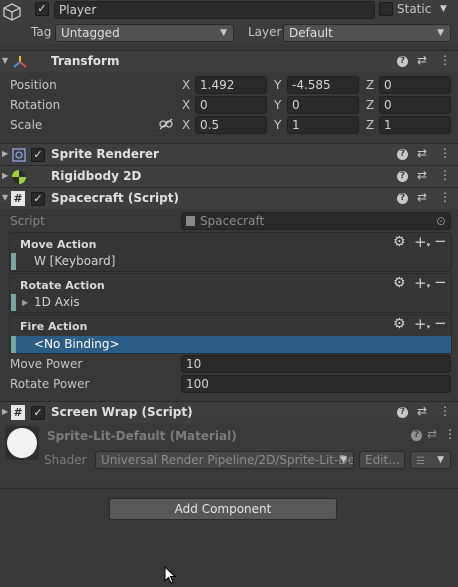 The width and height of the screenshot is (458, 587). What do you see at coordinates (90, 33) in the screenshot?
I see `tag-value: Untagged` at bounding box center [90, 33].